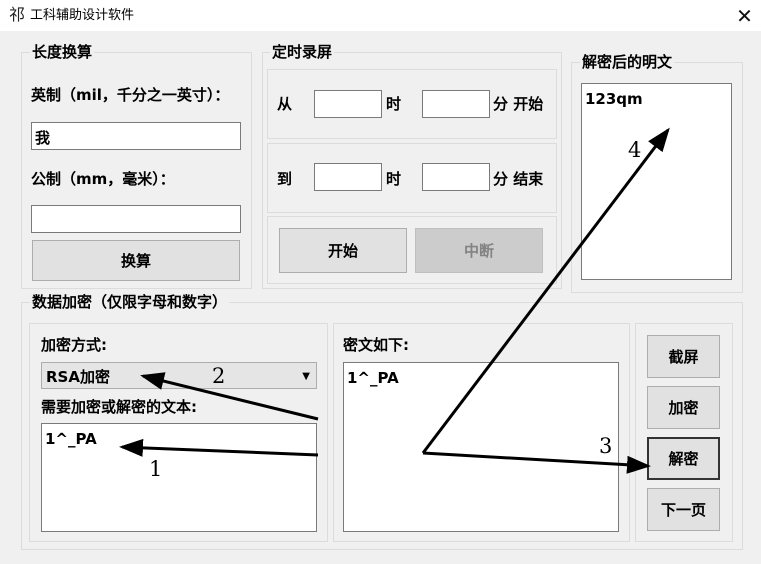  Describe the element at coordinates (155, 469) in the screenshot. I see `annotation-number-1: 1` at that location.